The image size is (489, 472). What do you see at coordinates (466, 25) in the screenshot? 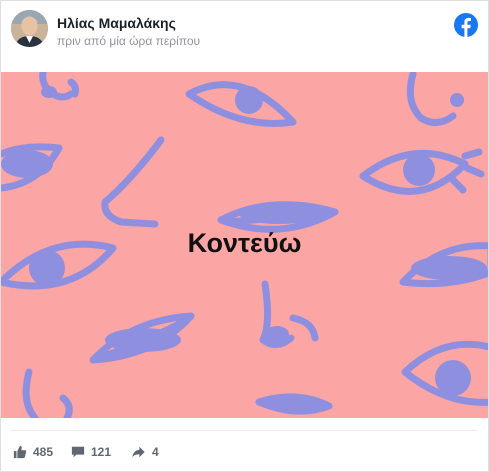
I see `facebook-icon` at bounding box center [466, 25].